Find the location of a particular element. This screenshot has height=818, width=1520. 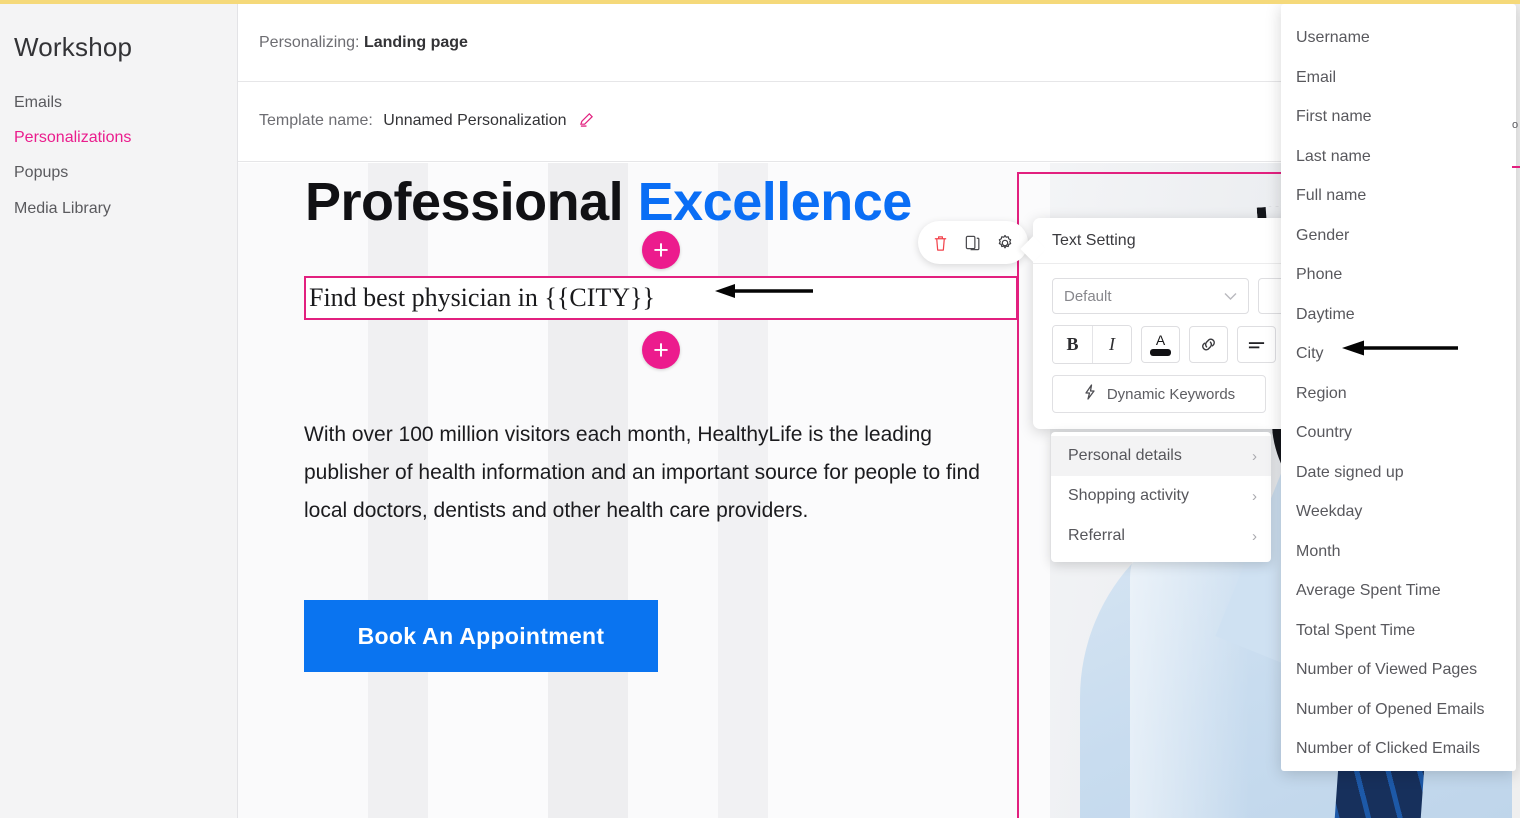

personalizing-value: Landing page is located at coordinates (415, 42).